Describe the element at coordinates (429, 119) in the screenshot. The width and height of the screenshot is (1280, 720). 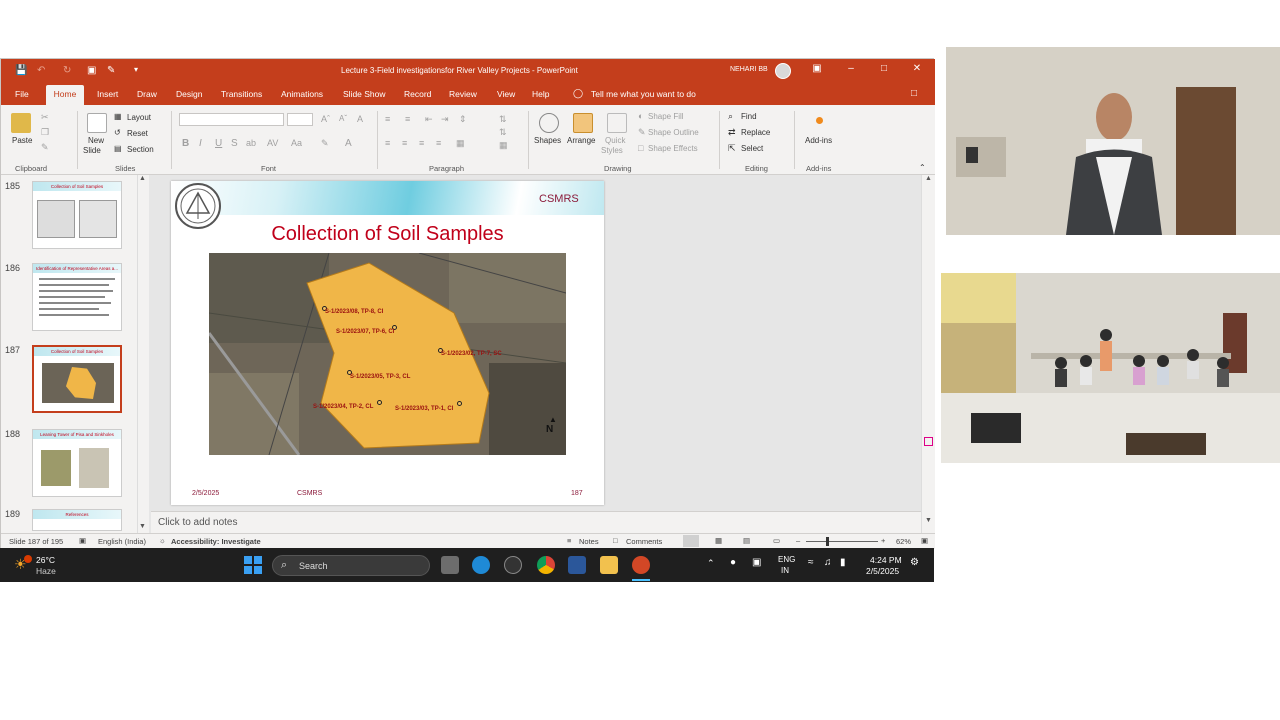
I see `decrease-indent-icon: ⇤` at that location.